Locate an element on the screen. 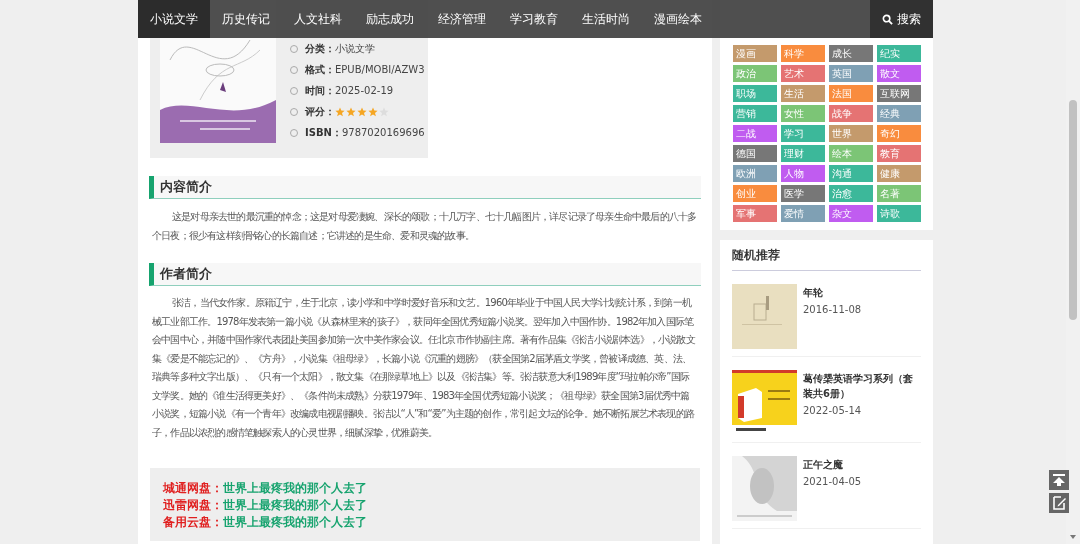 This screenshot has height=544, width=1080. paragraph: 这是对母亲去世的最沉重的悼念；这是对母爱凄婉、深长的颂歌；十几万字、七十几幅图片，详尽记录了母亲生命中最后的八十多个日夜；很少有这样刻骨铭心的长篇自述；它讲述的是生命、爱和灵魂的故事。 is located at coordinates (424, 226).